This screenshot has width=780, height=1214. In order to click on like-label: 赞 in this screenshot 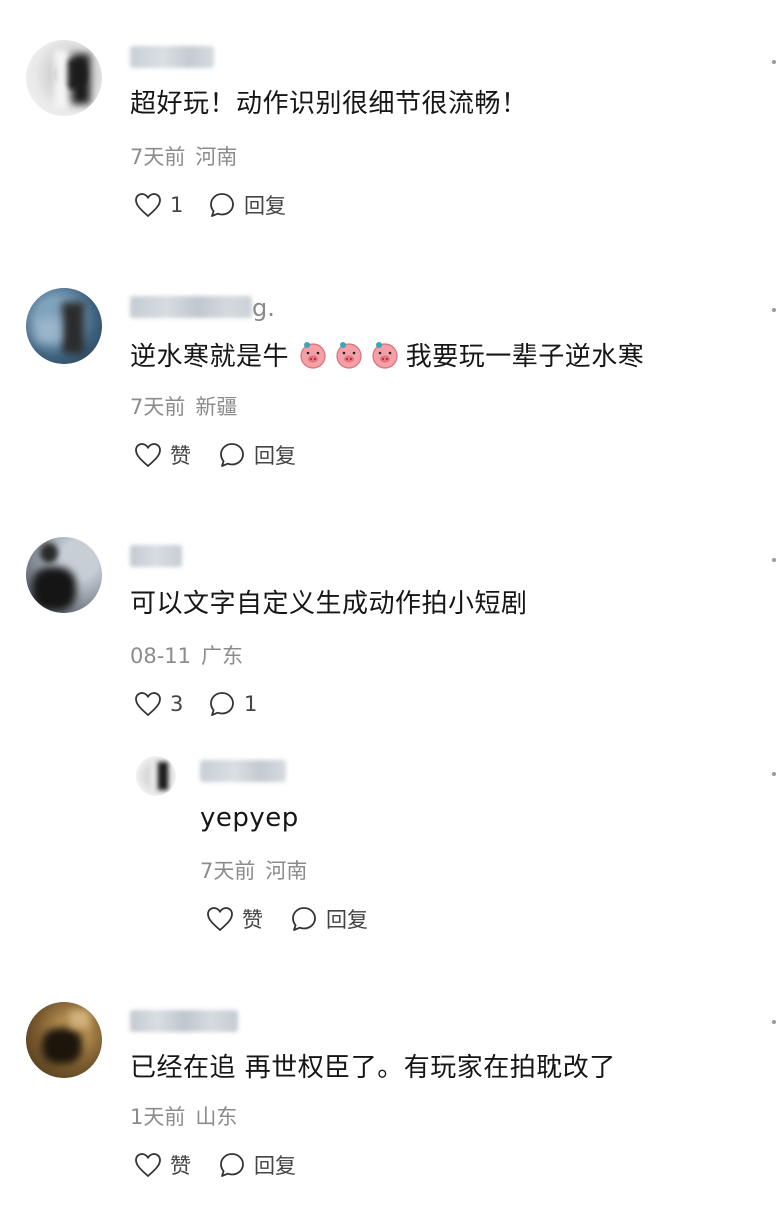, I will do `click(180, 1166)`.